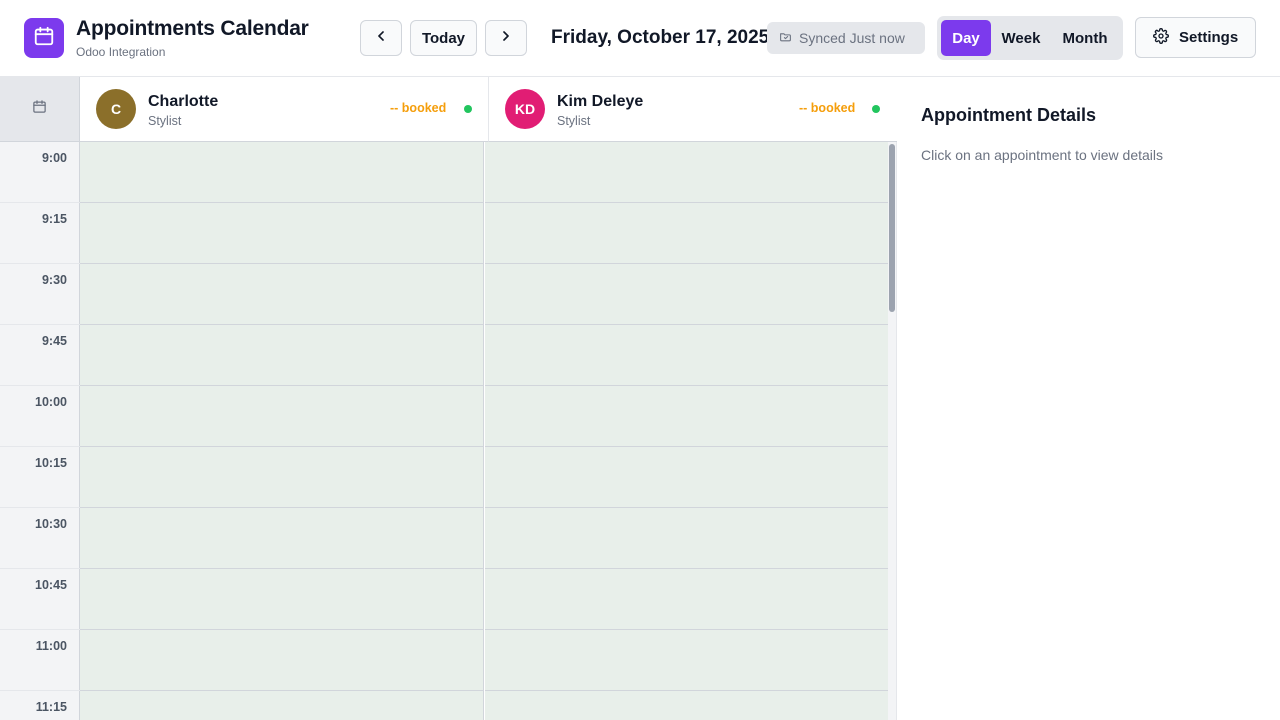 Image resolution: width=1280 pixels, height=720 pixels. Describe the element at coordinates (51, 402) in the screenshot. I see `time-label: 10:00` at that location.